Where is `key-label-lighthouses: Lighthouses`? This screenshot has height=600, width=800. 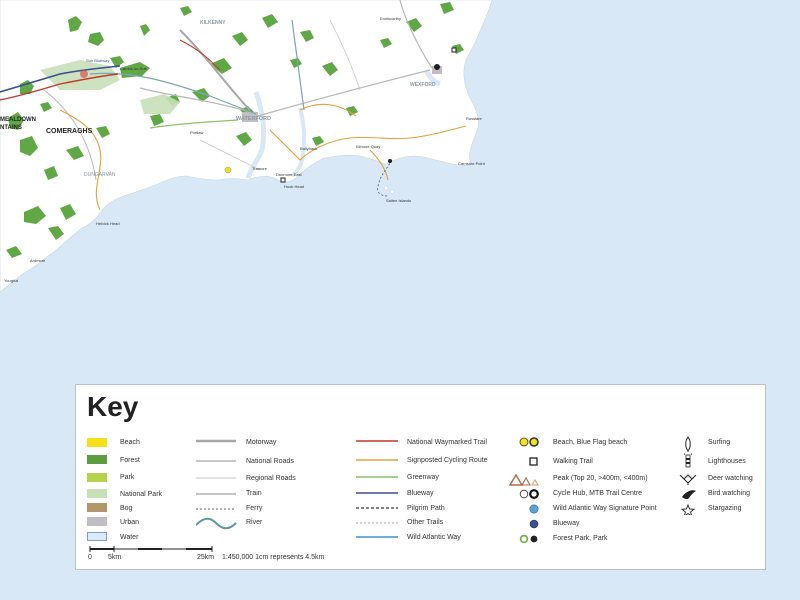 key-label-lighthouses: Lighthouses is located at coordinates (727, 461).